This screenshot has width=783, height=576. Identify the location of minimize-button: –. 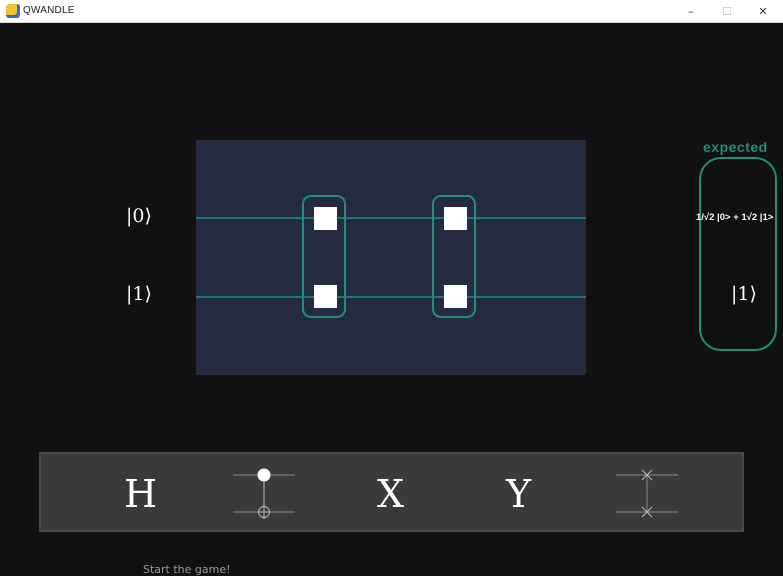
(691, 11).